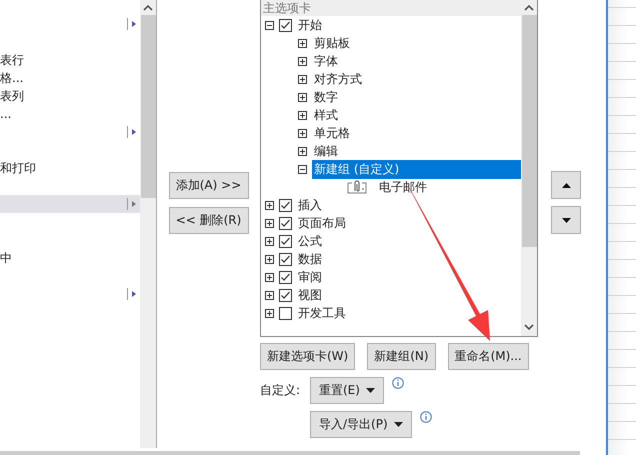 This screenshot has width=636, height=455. Describe the element at coordinates (361, 424) in the screenshot. I see `import-export-button: 导入/导出(P)` at that location.